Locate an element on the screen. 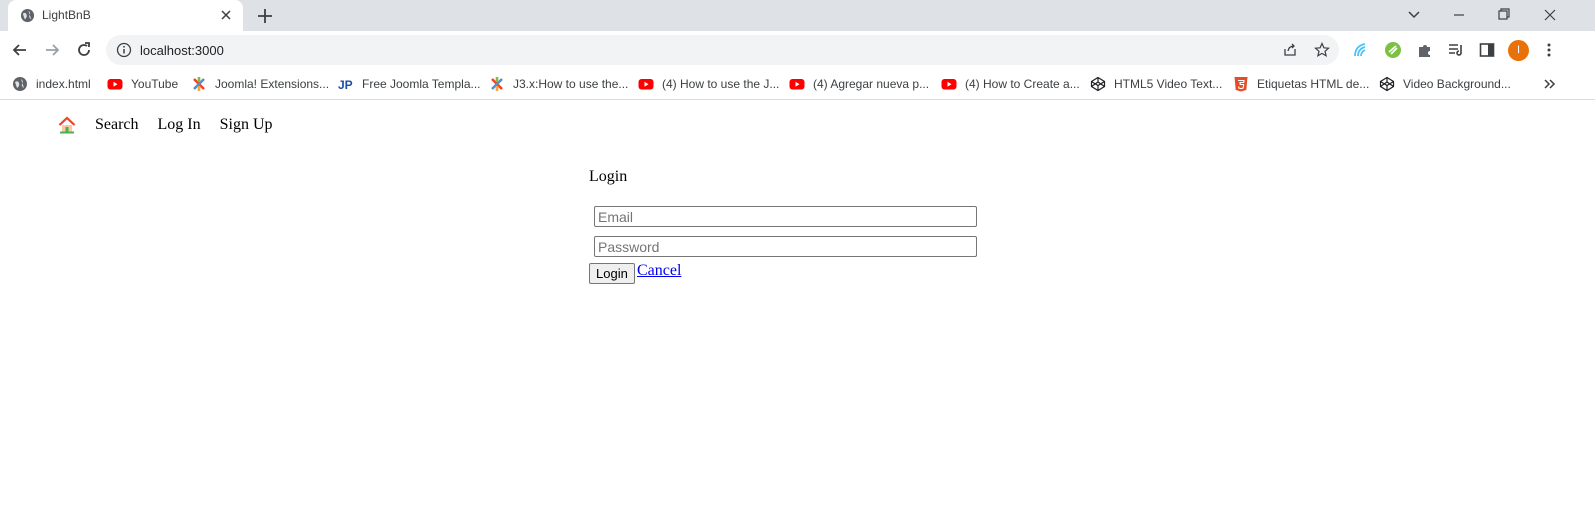  minimize-icon is located at coordinates (1459, 15).